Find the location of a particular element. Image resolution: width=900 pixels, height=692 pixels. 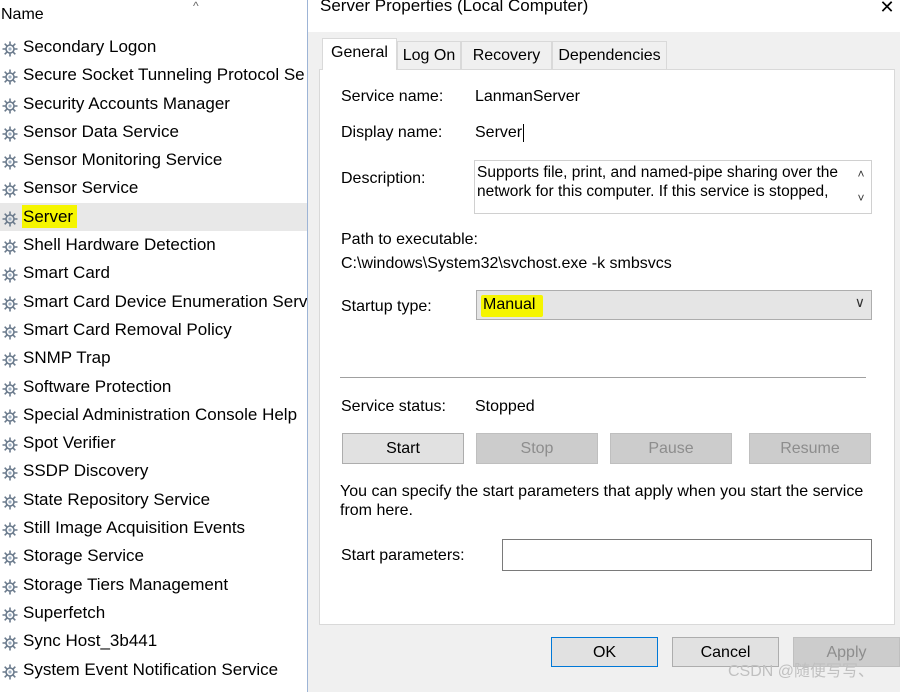

tab-log-on: Log On is located at coordinates (429, 55).